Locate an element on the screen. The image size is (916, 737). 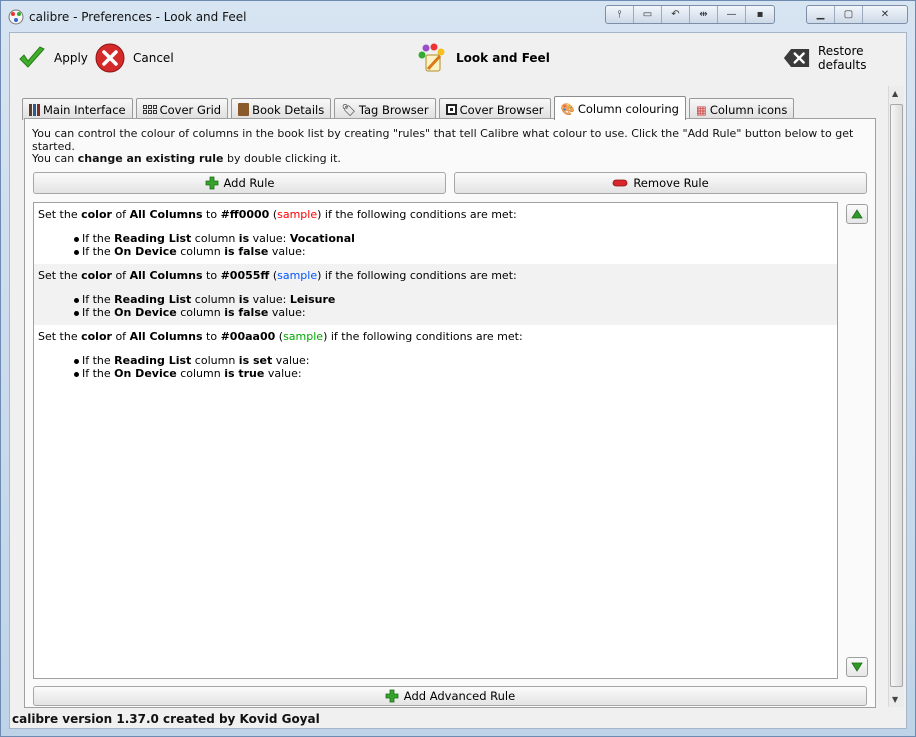
maximize-icon: ▢ is located at coordinates (849, 14).